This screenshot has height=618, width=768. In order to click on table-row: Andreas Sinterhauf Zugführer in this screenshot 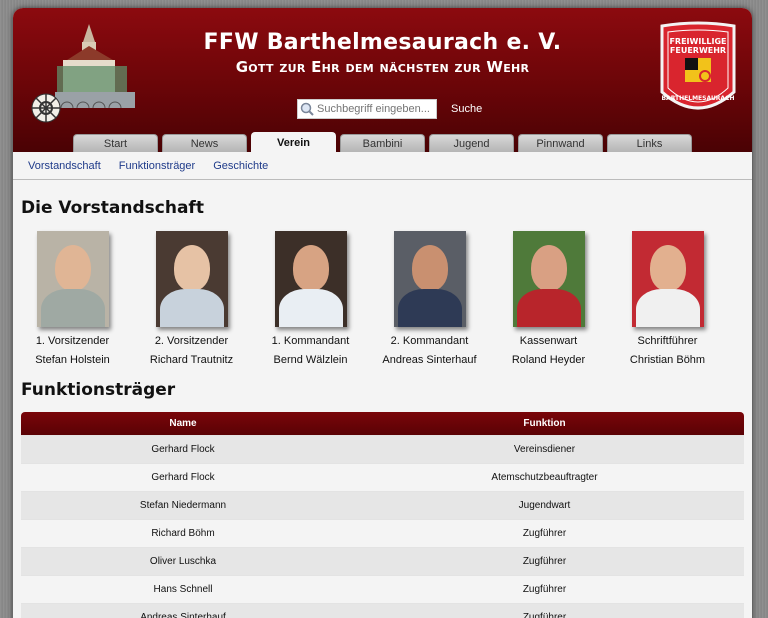, I will do `click(382, 610)`.